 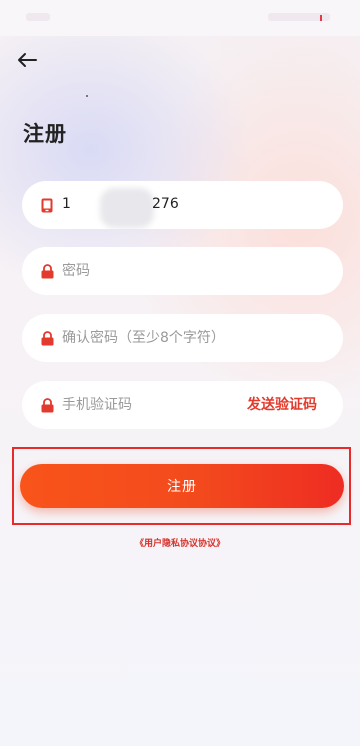 I want to click on send-code-button: 发送验证码, so click(x=282, y=405).